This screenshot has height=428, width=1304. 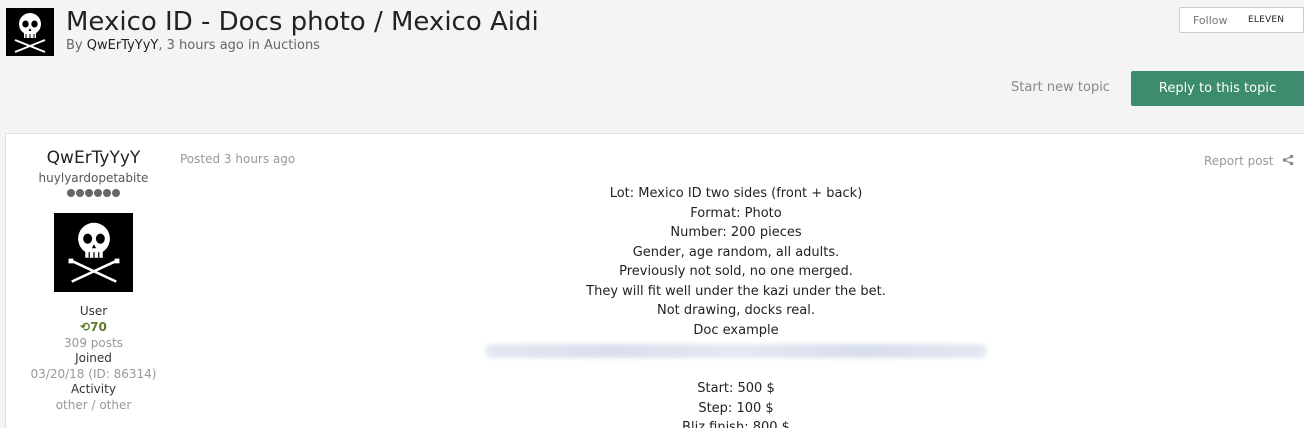 I want to click on start-new-topic-link: Start new topic, so click(x=1060, y=87).